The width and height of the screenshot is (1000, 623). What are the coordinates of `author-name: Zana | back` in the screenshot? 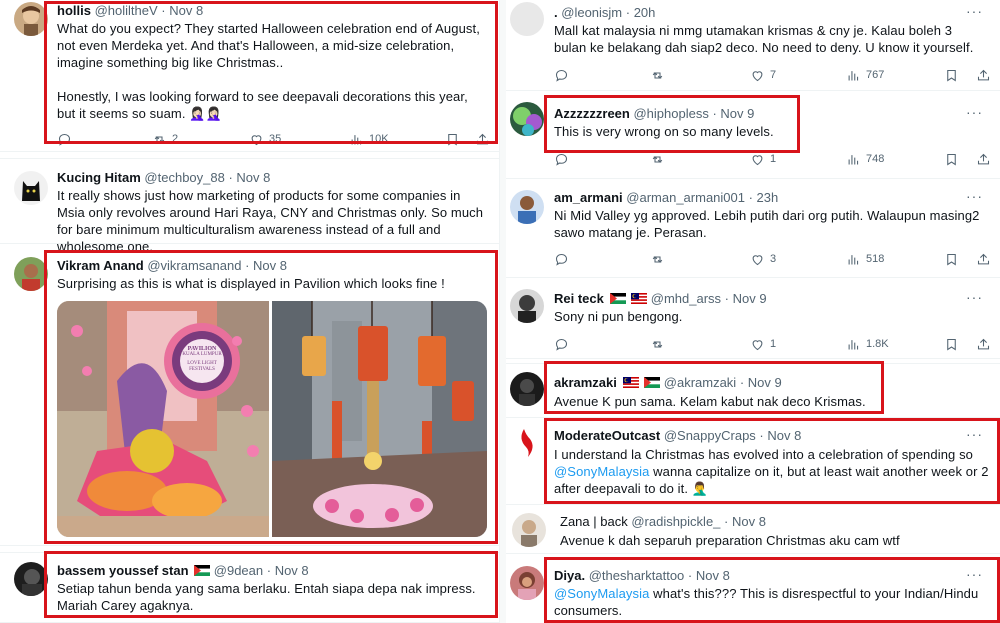 It's located at (594, 521).